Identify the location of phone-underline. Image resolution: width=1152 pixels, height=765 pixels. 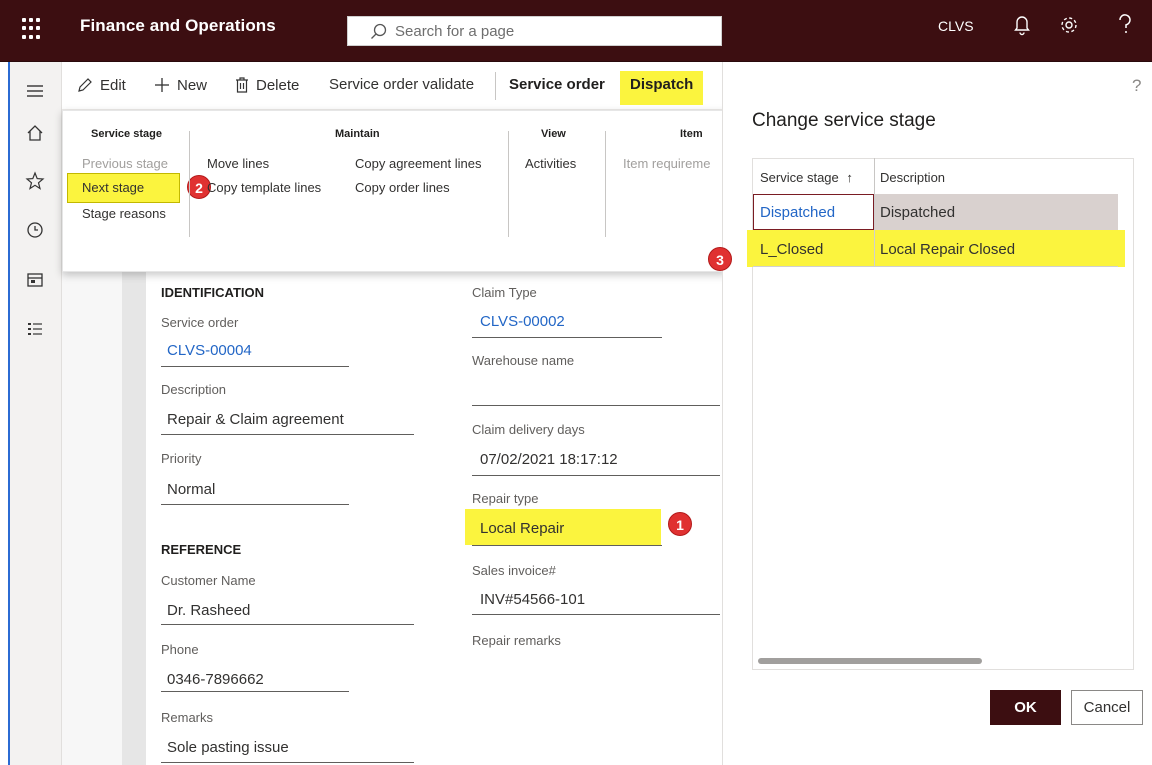
(255, 691).